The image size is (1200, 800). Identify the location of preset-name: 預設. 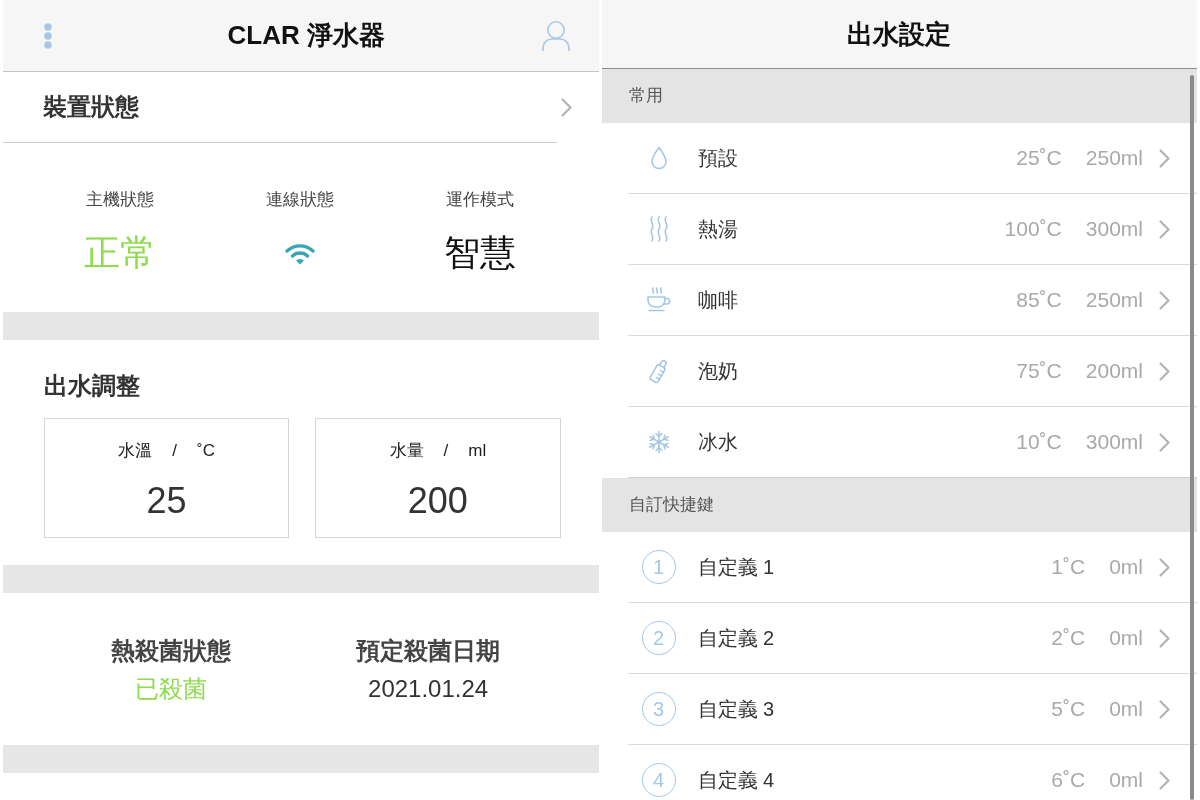
(717, 158).